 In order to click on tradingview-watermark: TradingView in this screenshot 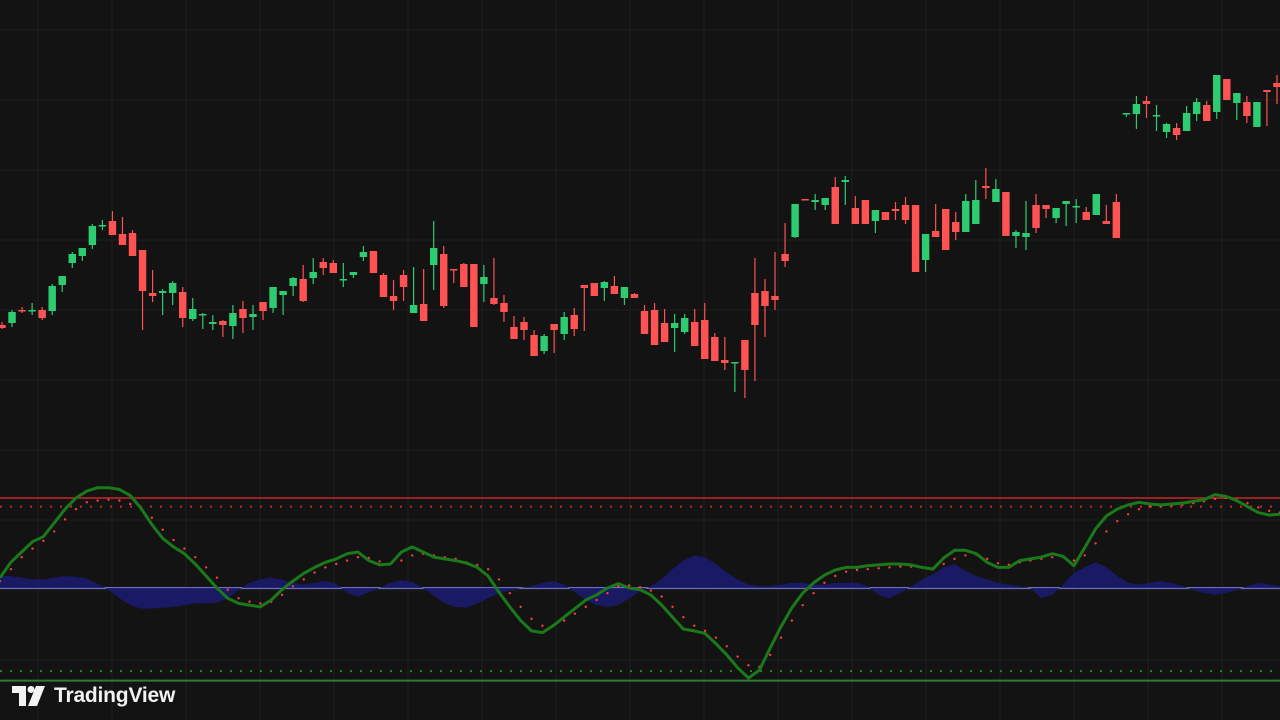, I will do `click(93, 696)`.